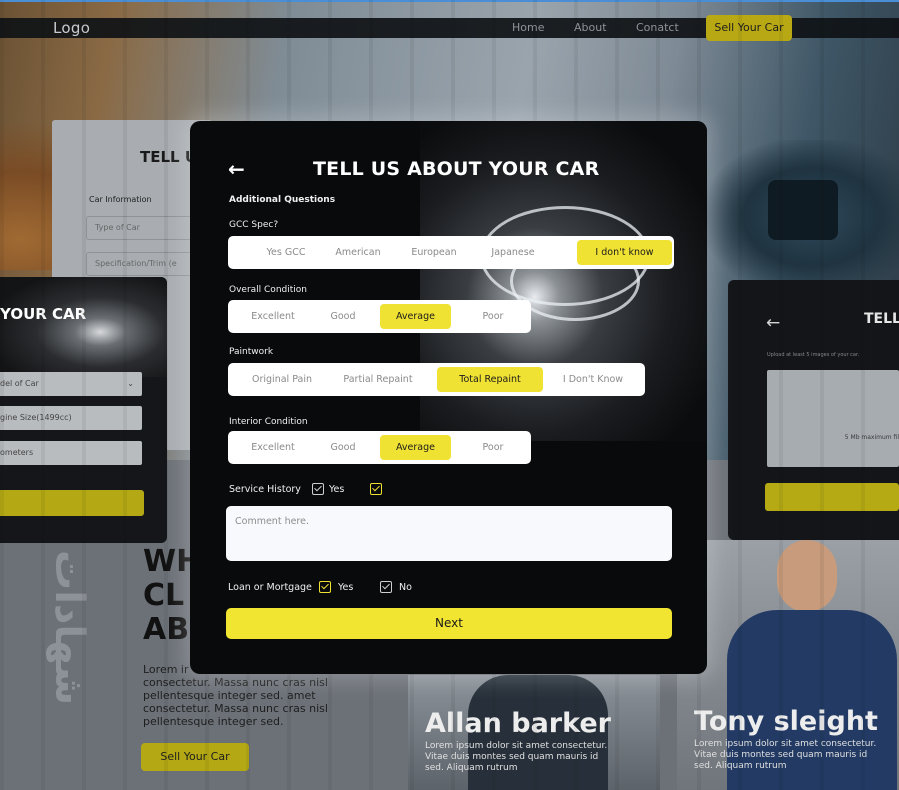  Describe the element at coordinates (318, 489) in the screenshot. I see `service-history-yes-checkbox` at that location.